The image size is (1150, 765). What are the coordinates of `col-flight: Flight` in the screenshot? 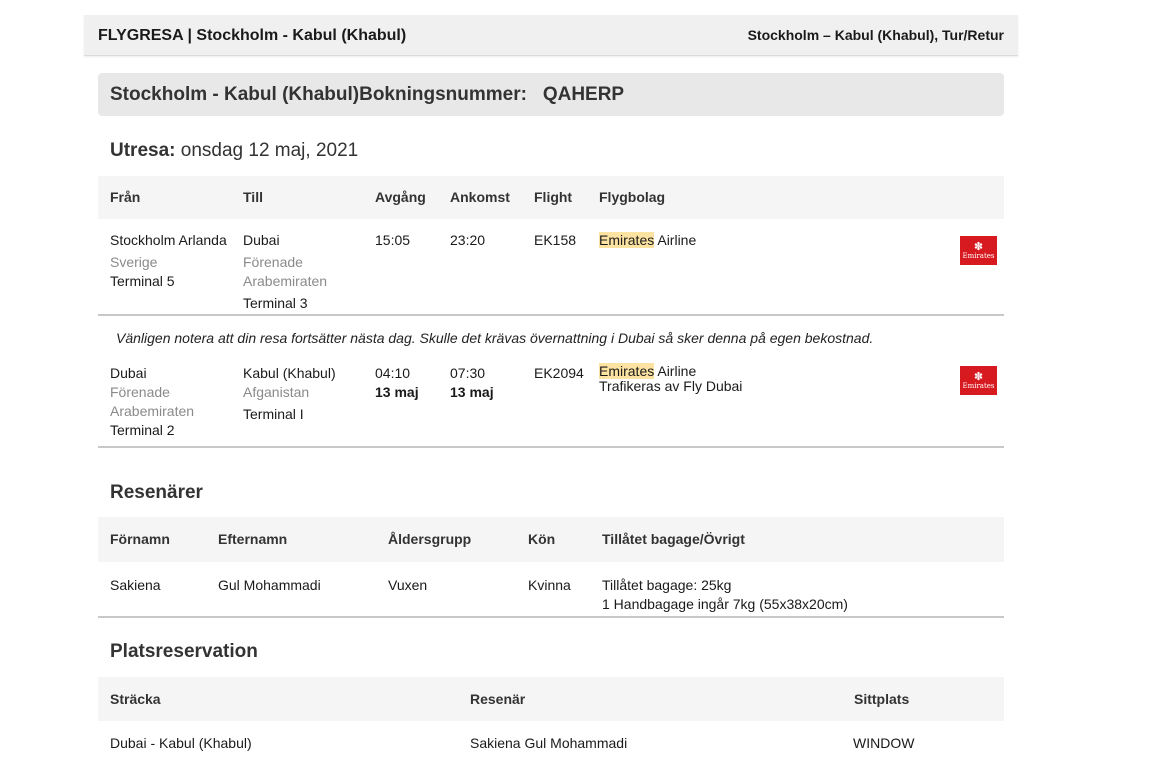 It's located at (553, 197).